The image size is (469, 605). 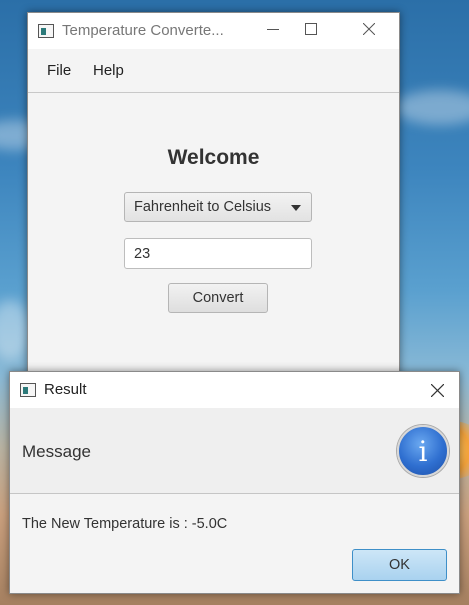 What do you see at coordinates (65, 389) in the screenshot?
I see `dialog-title: Result` at bounding box center [65, 389].